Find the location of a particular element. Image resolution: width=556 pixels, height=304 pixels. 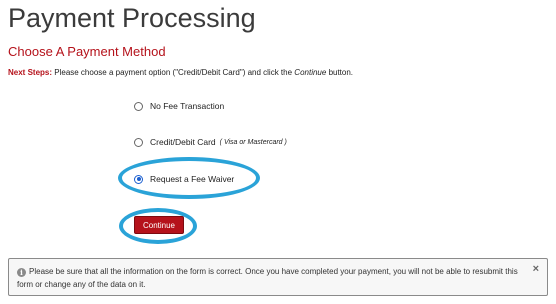

next-steps-label: Next Steps: is located at coordinates (30, 72).